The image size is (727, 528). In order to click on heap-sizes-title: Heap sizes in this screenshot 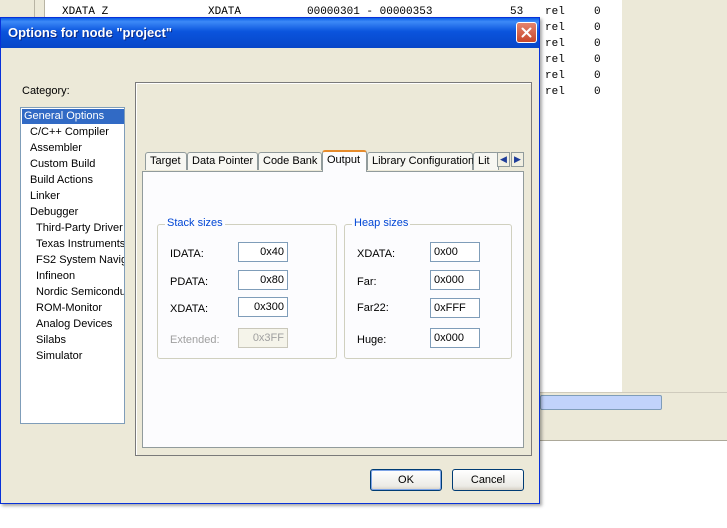, I will do `click(381, 223)`.